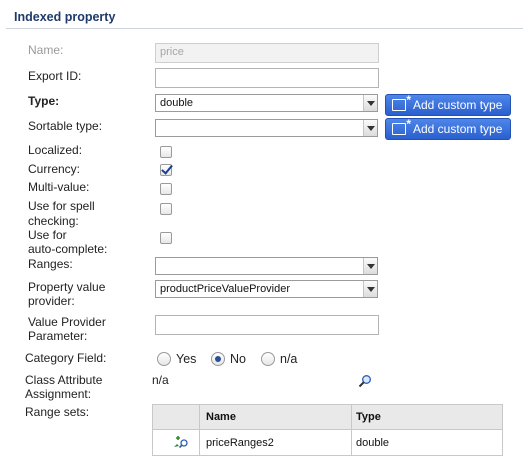 The height and width of the screenshot is (462, 529). I want to click on multi-value-label: Multi-value:, so click(59, 187).